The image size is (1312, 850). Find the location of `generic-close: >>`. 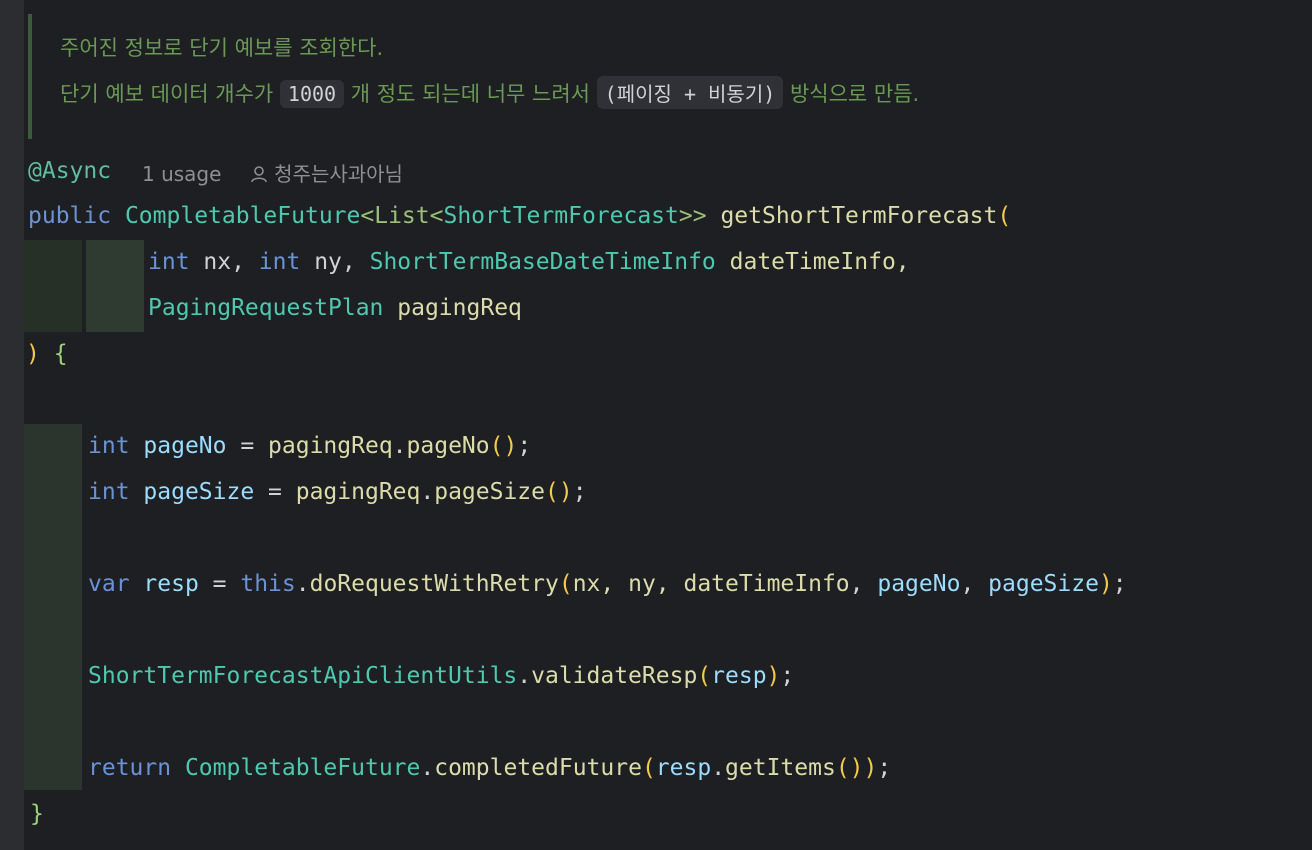

generic-close: >> is located at coordinates (692, 216).